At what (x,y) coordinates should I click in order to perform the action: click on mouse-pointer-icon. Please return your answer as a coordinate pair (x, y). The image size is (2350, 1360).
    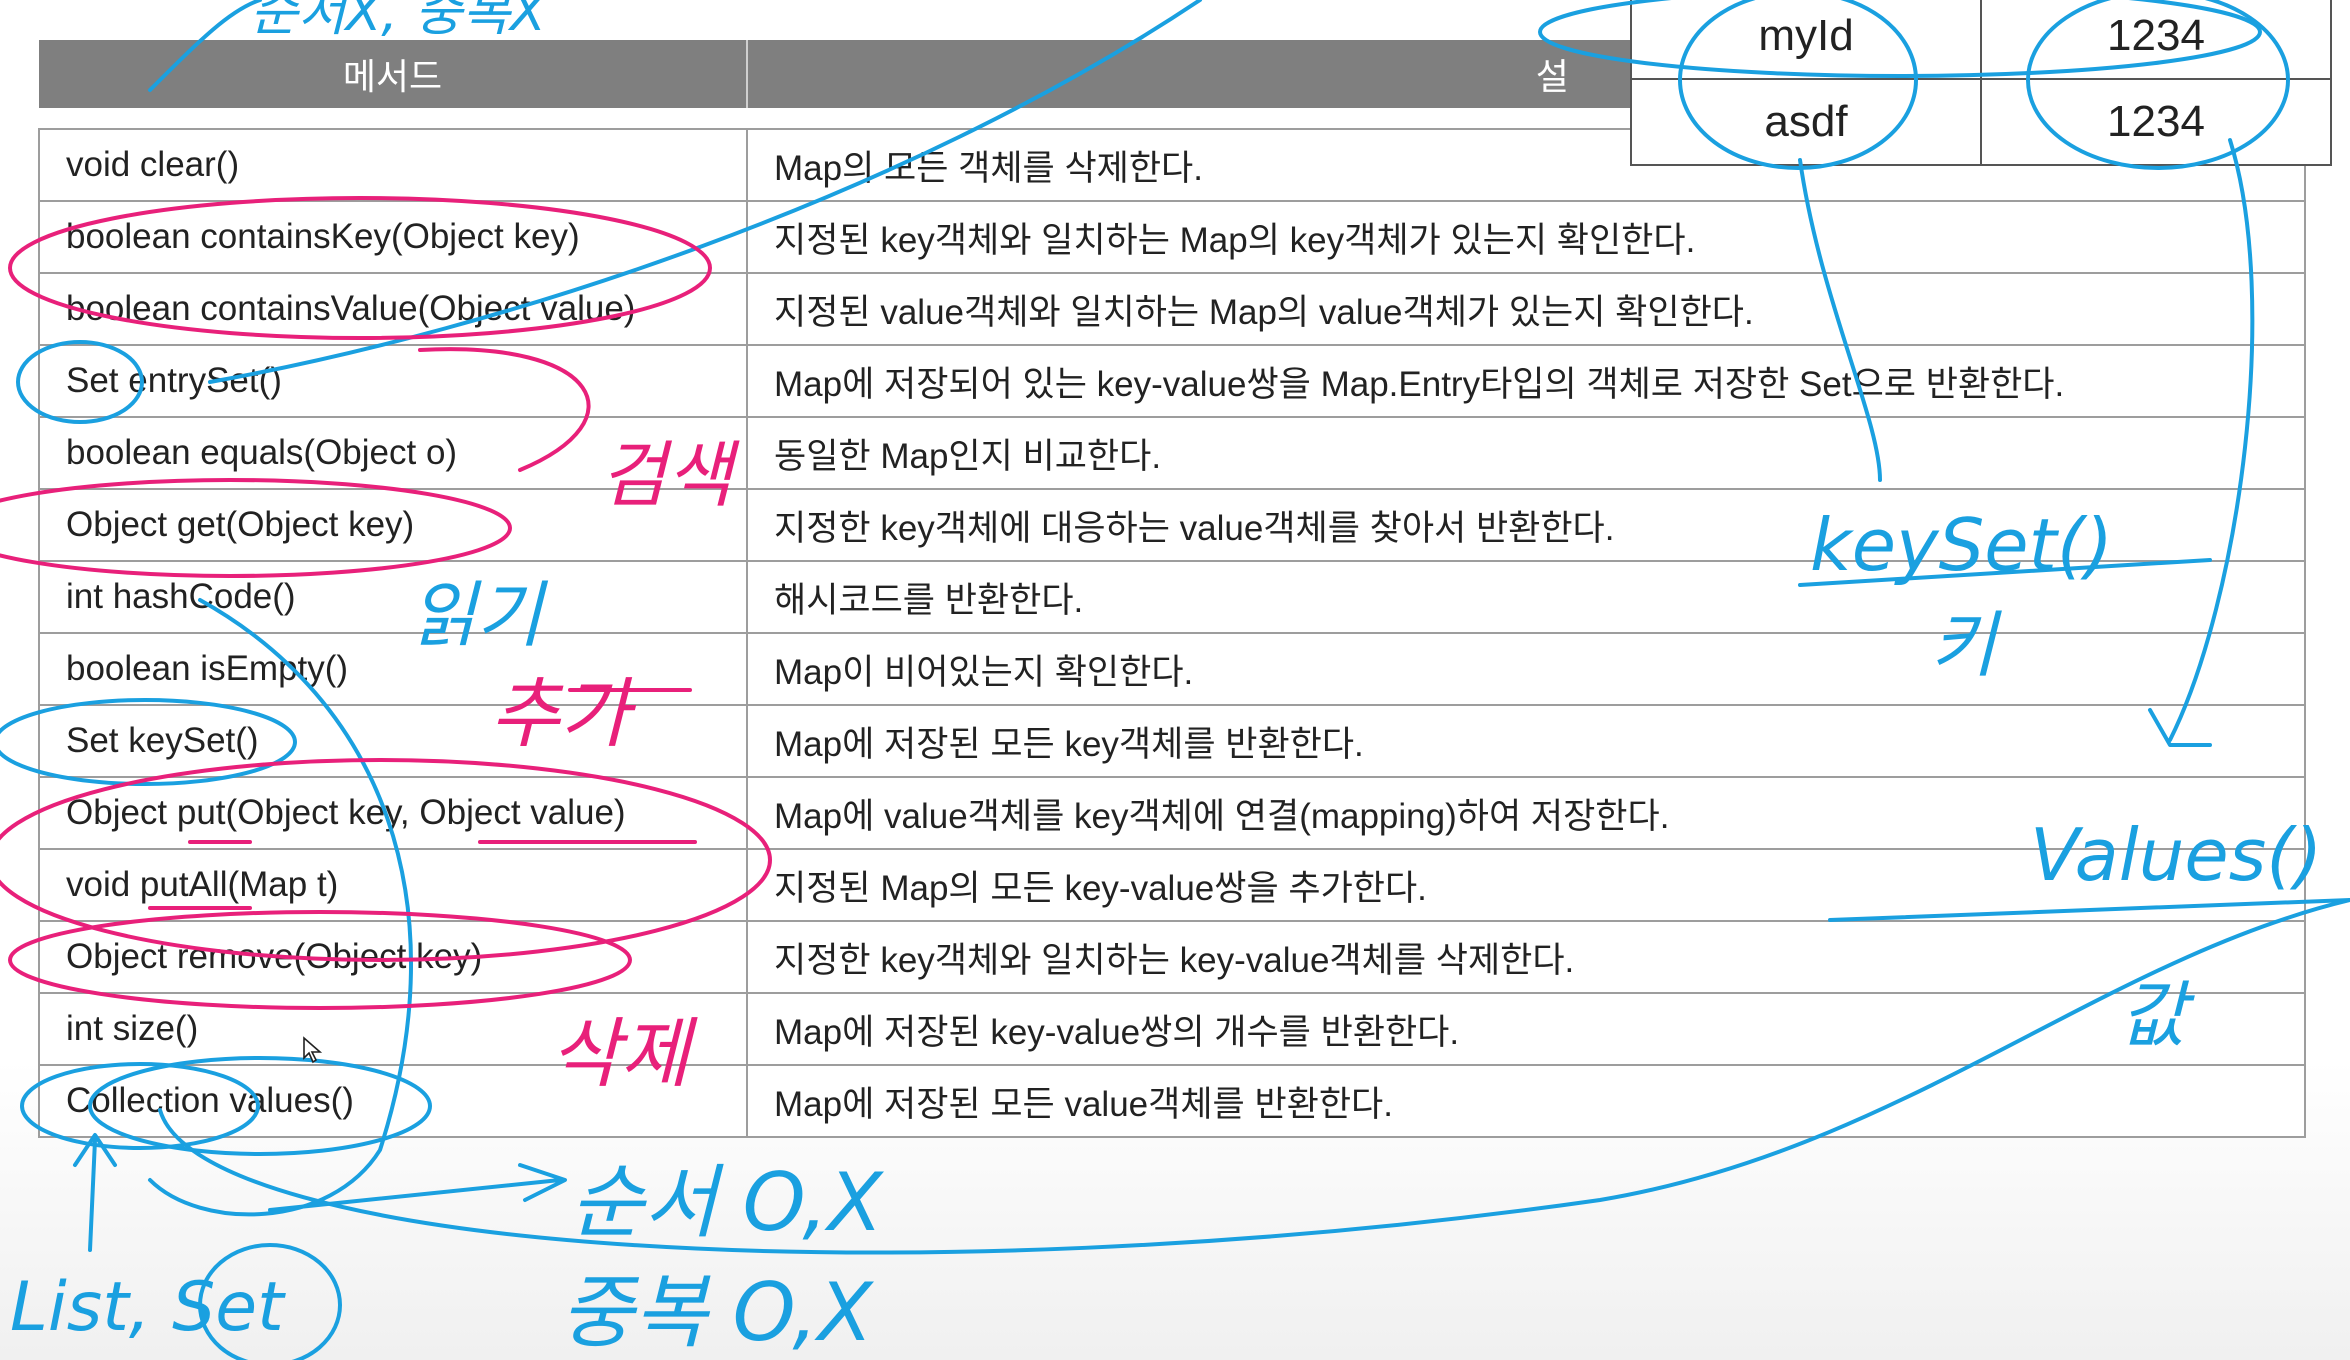
    Looking at the image, I should click on (313, 1050).